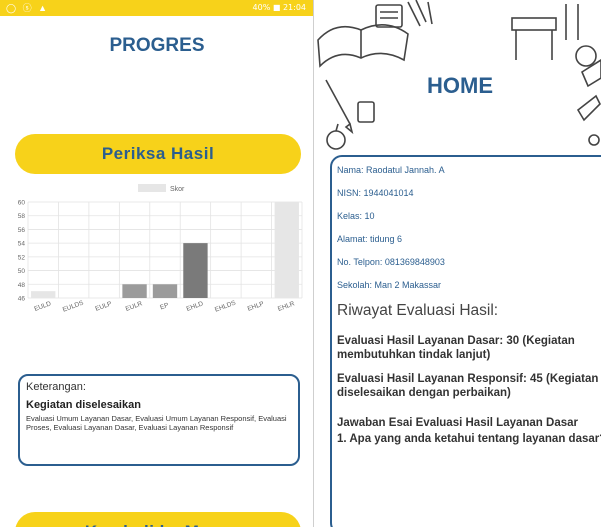 Image resolution: width=601 pixels, height=527 pixels. Describe the element at coordinates (83, 405) in the screenshot. I see `keterangan-status: Kegiatan diselesaikan` at that location.